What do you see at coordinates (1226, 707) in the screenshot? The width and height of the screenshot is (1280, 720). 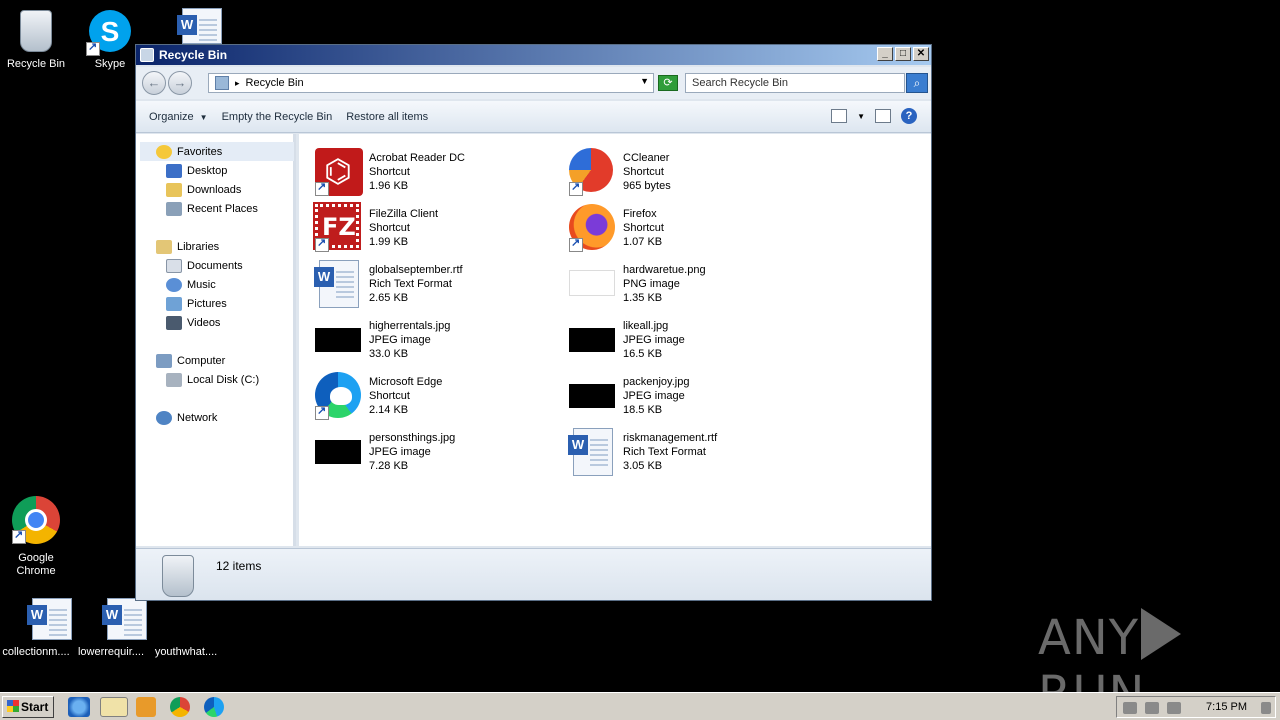 I see `clock: 7:15 PM` at bounding box center [1226, 707].